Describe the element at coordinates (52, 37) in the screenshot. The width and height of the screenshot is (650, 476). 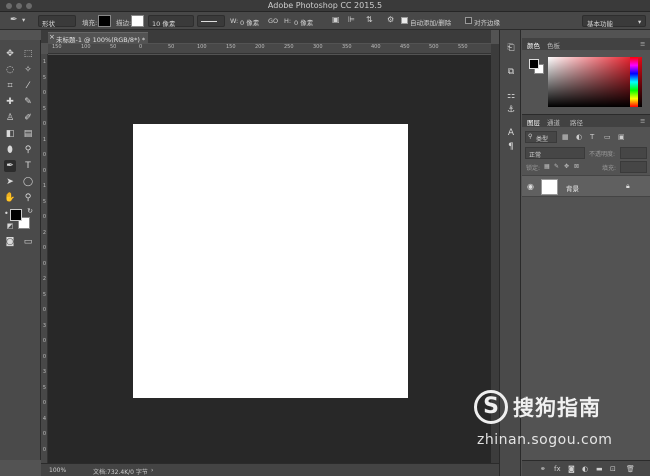
I see `close-icon: ×` at that location.